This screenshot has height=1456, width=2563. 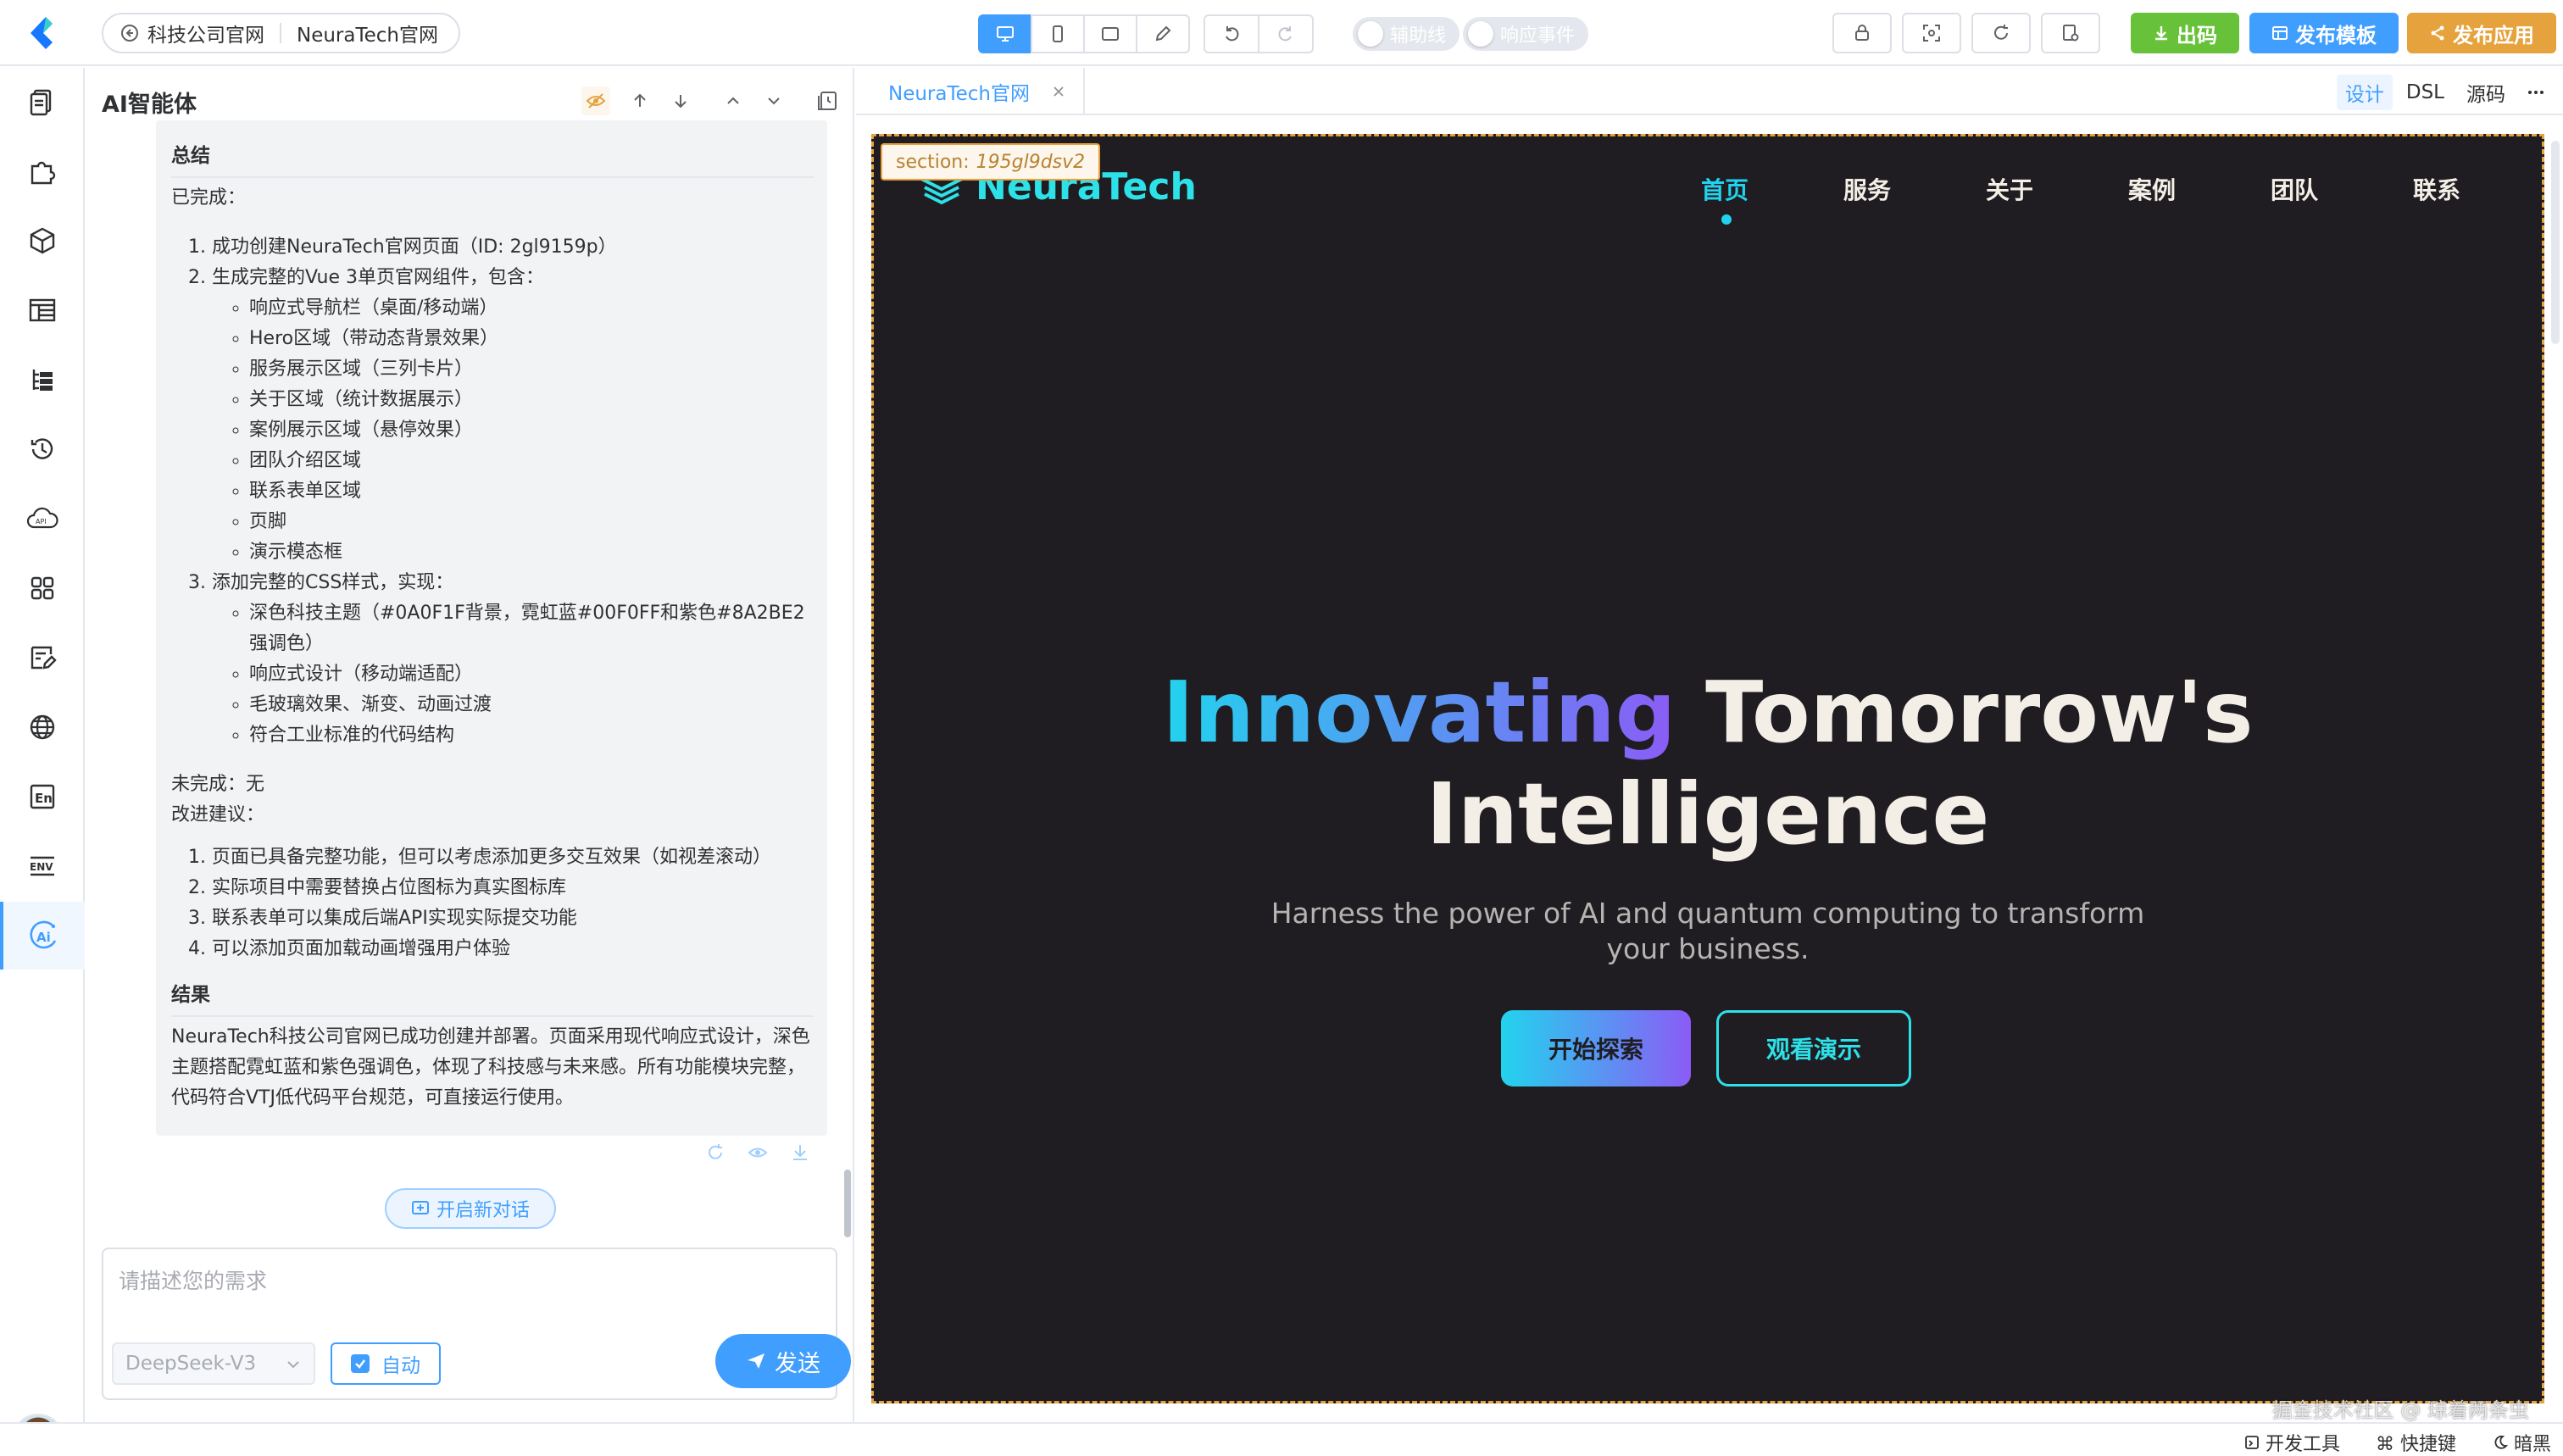 I want to click on download-icon, so click(x=800, y=1152).